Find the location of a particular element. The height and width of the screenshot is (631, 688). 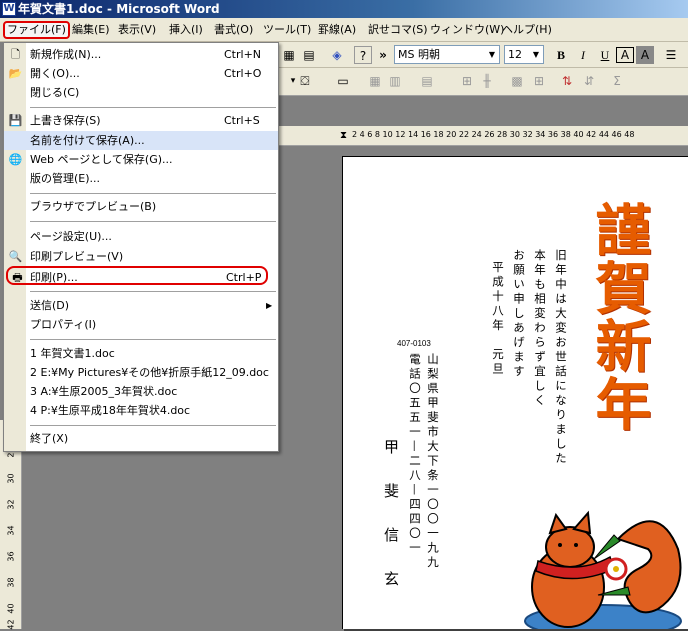

ruler-number: 38 is located at coordinates (11, 582).